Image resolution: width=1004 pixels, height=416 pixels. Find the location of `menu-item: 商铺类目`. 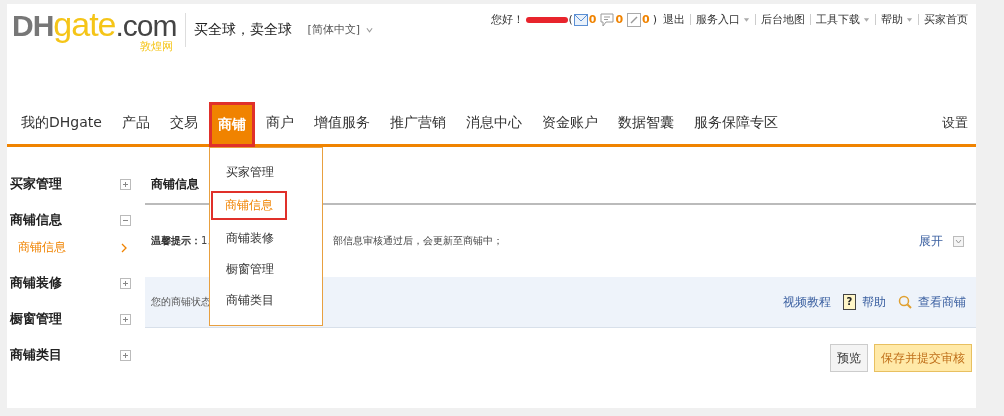

menu-item: 商铺类目 is located at coordinates (249, 300).